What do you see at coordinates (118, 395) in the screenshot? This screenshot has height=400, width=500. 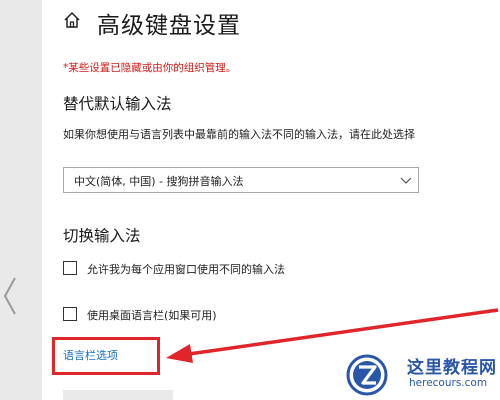 I see `cut-off-heading` at bounding box center [118, 395].